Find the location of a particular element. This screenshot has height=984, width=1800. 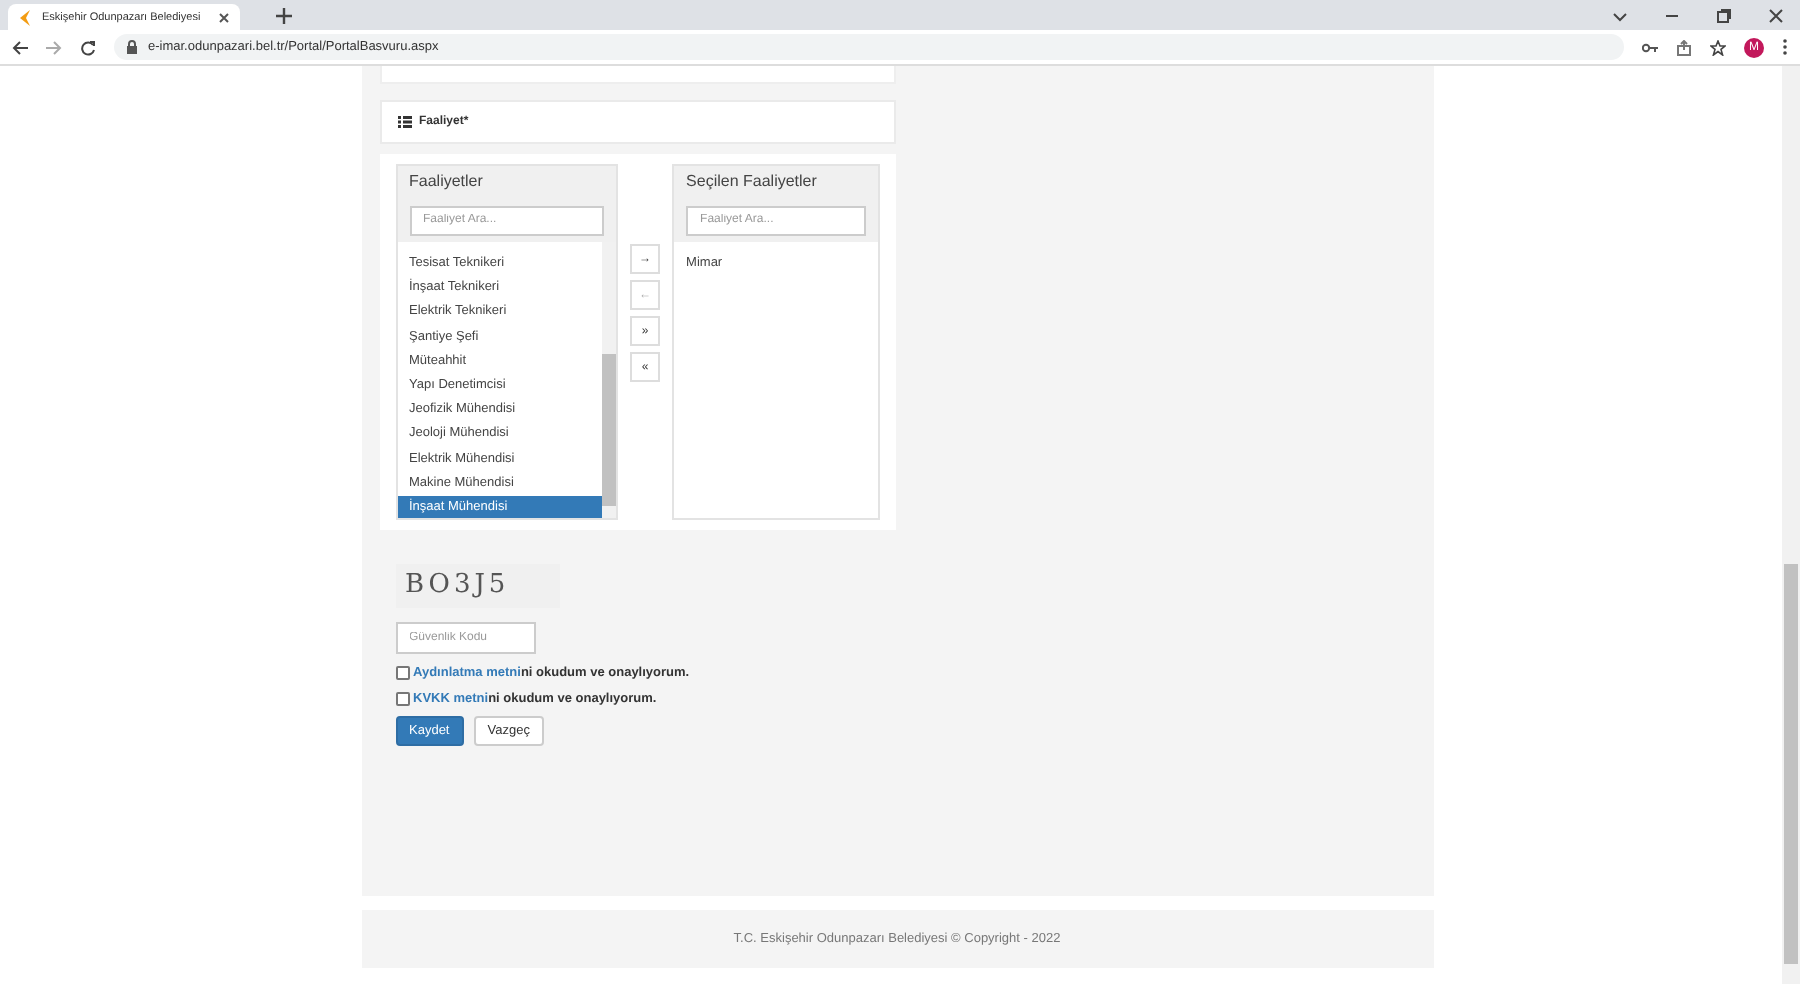

reload-icon is located at coordinates (88, 47).